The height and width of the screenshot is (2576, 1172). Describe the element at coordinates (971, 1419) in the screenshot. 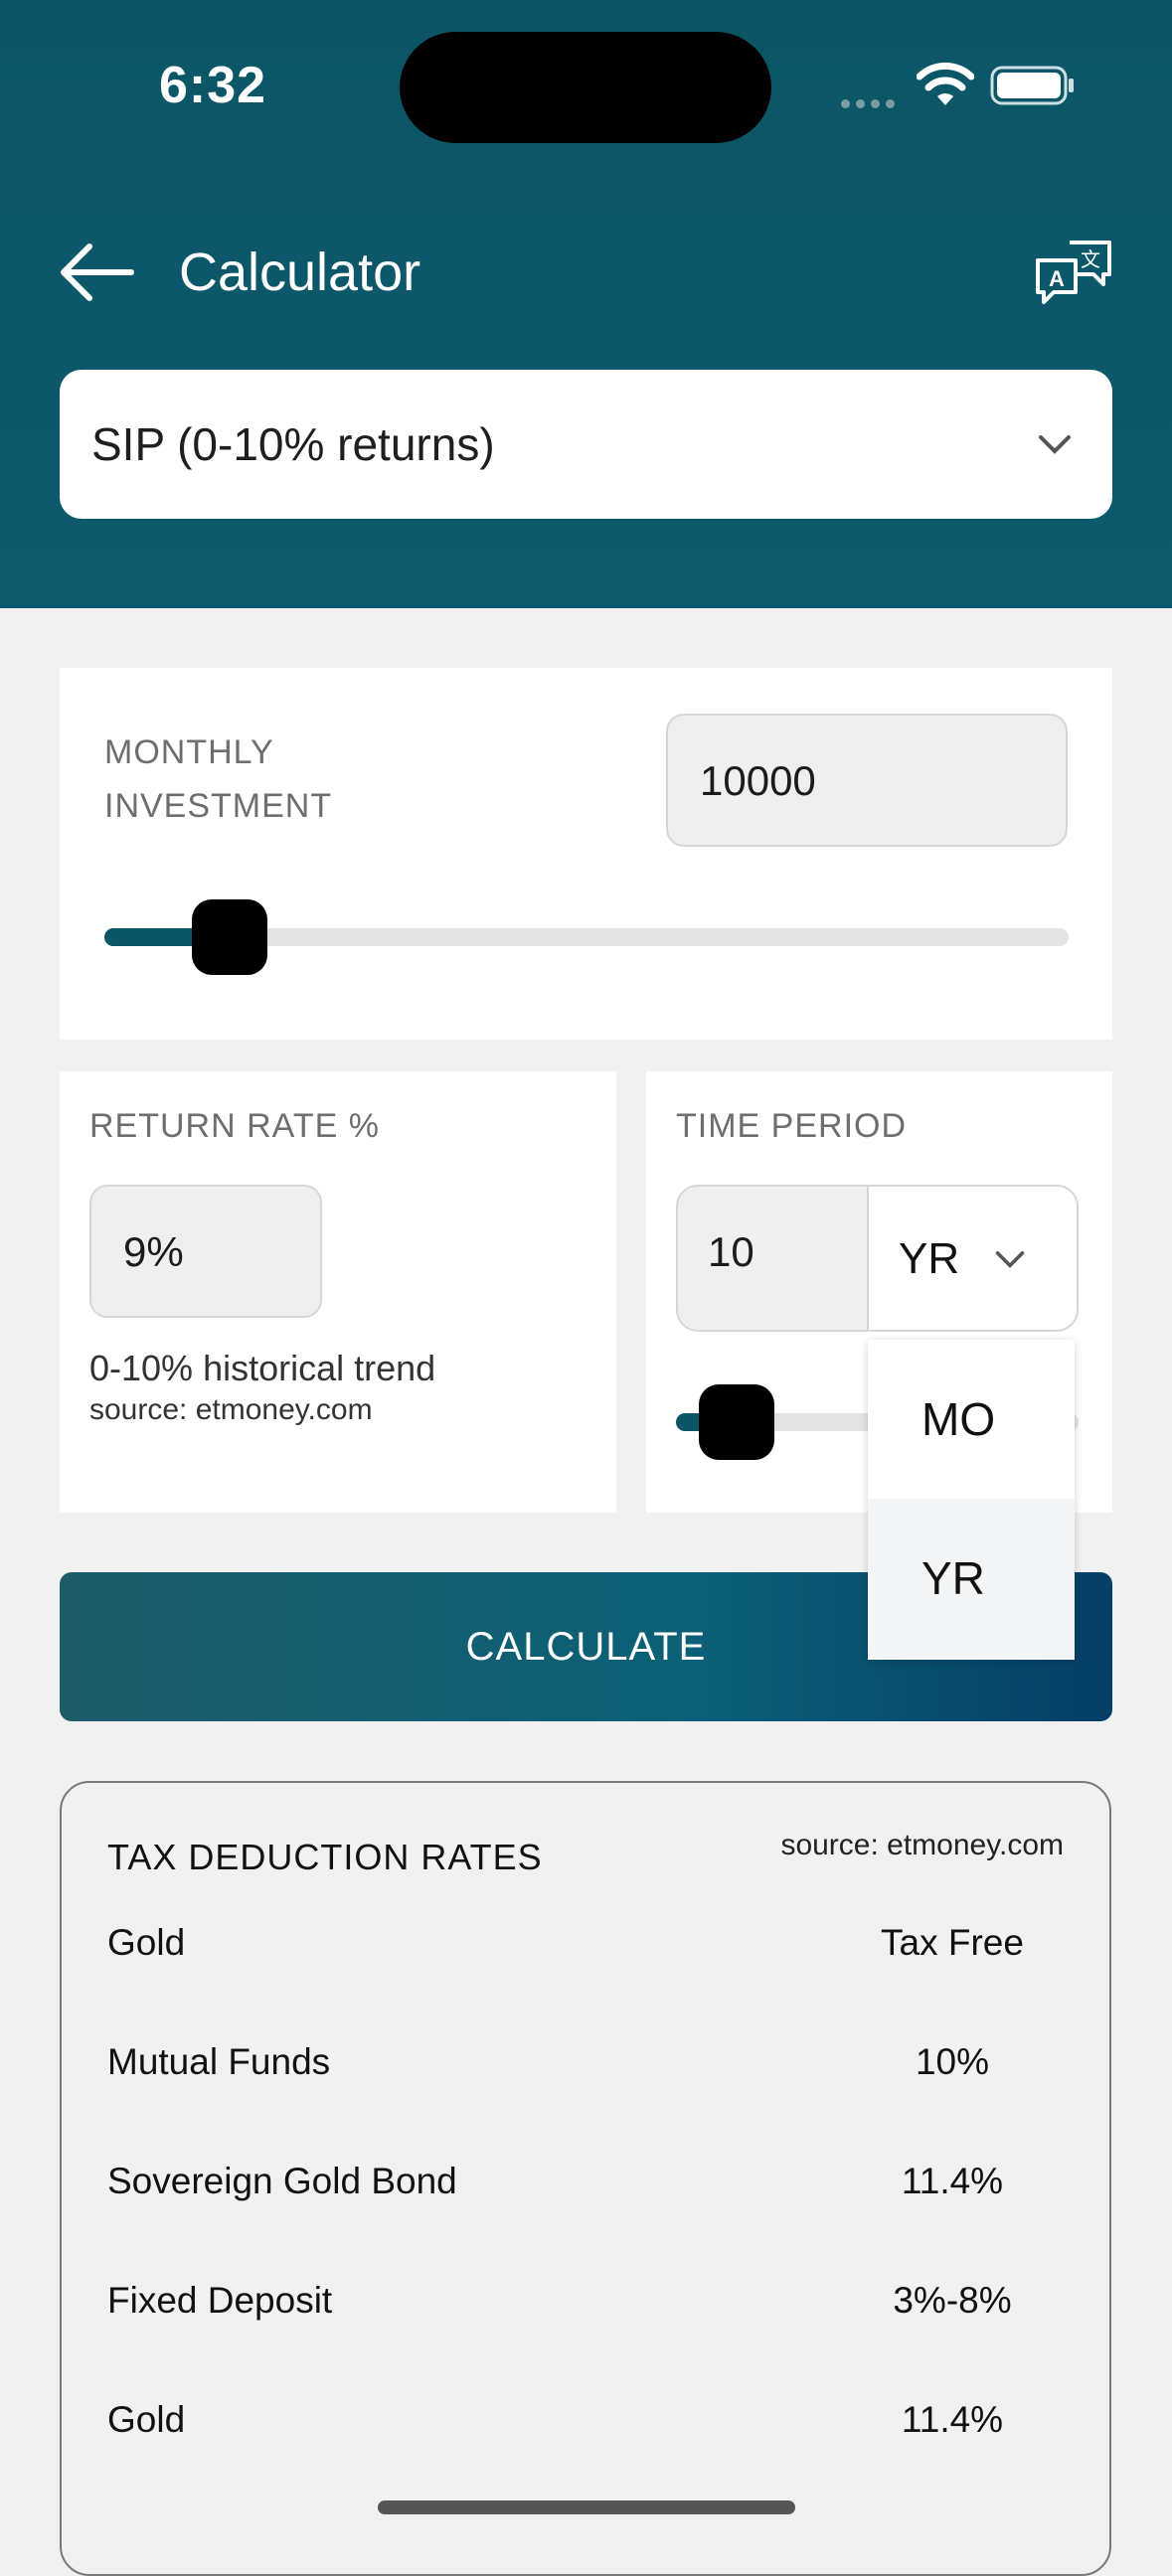

I see `dropdown-option-mo: MO` at that location.